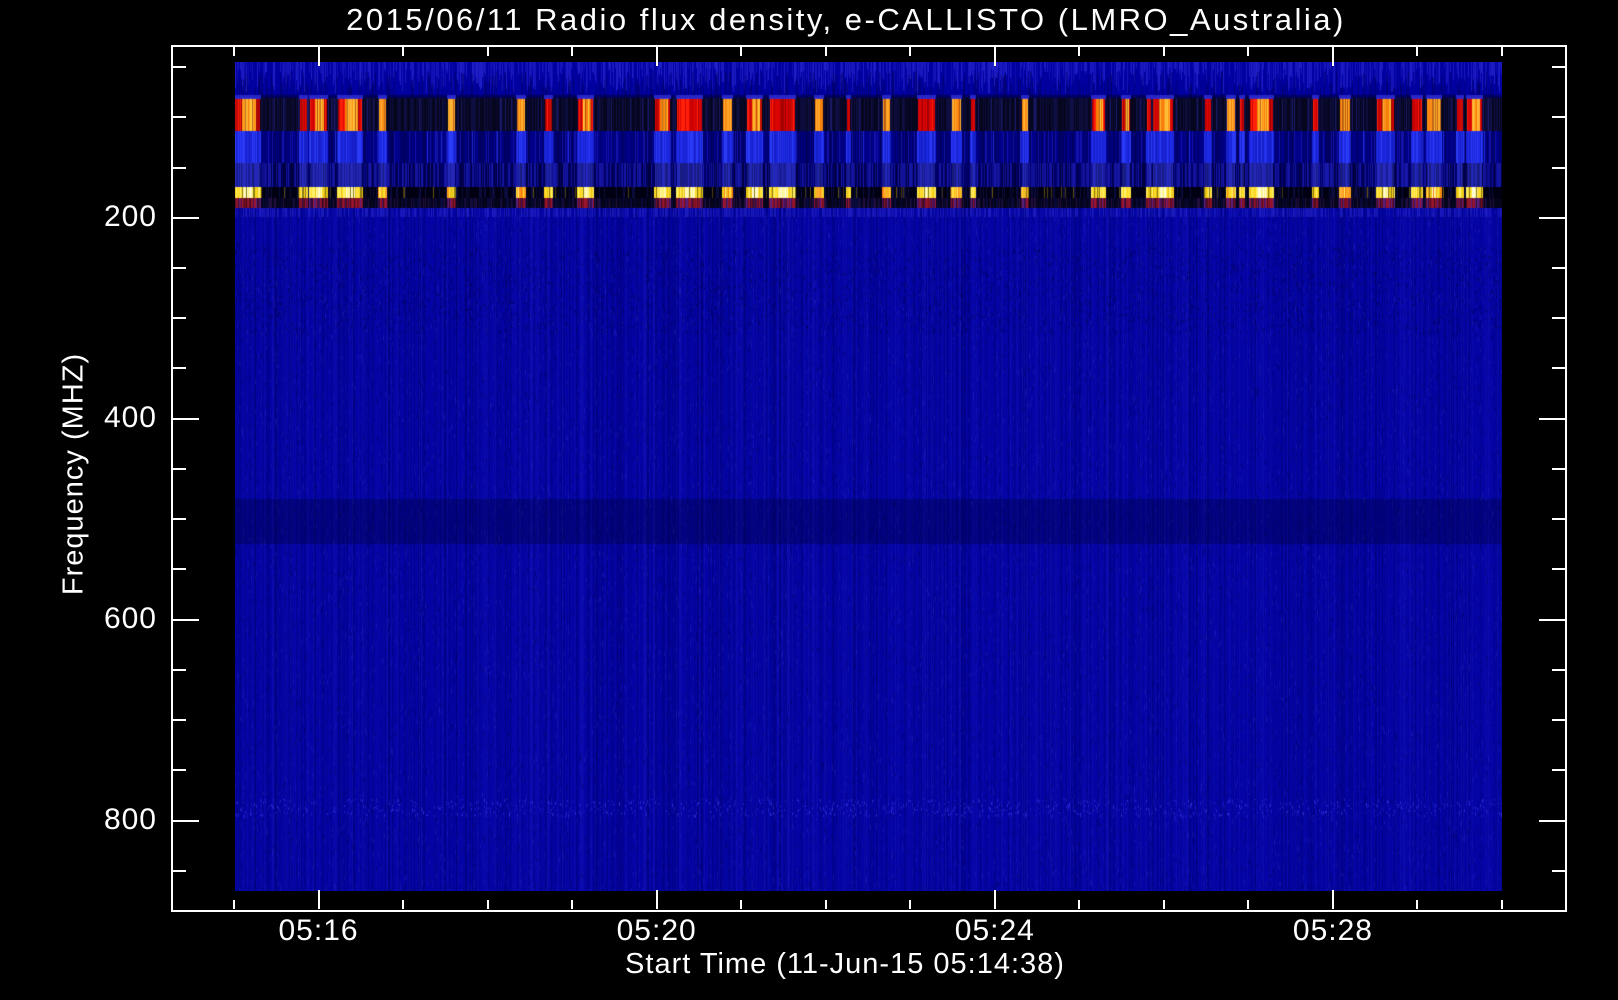 The image size is (1618, 1000). What do you see at coordinates (130, 819) in the screenshot?
I see `y-tick-label: 800` at bounding box center [130, 819].